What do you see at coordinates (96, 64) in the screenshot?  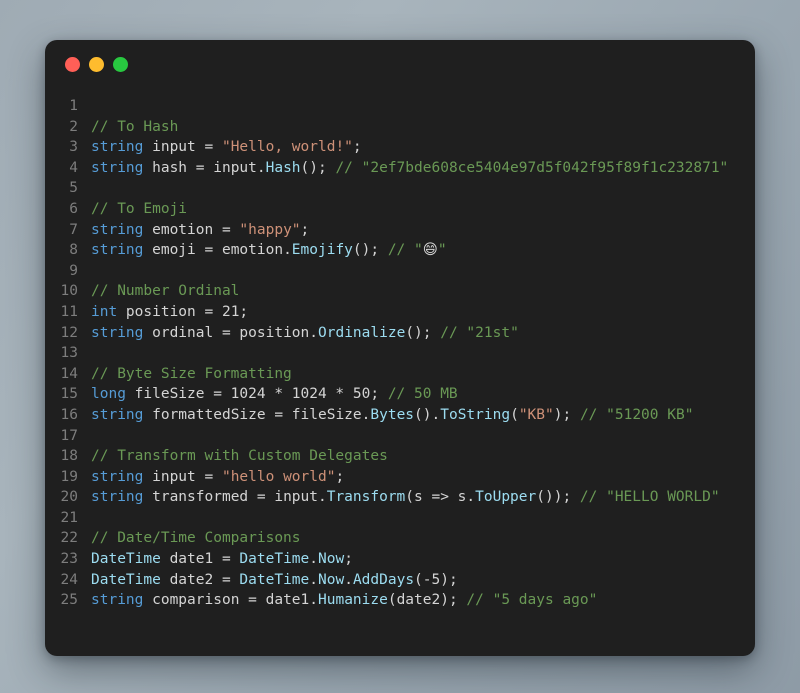 I see `minimize-window-button` at bounding box center [96, 64].